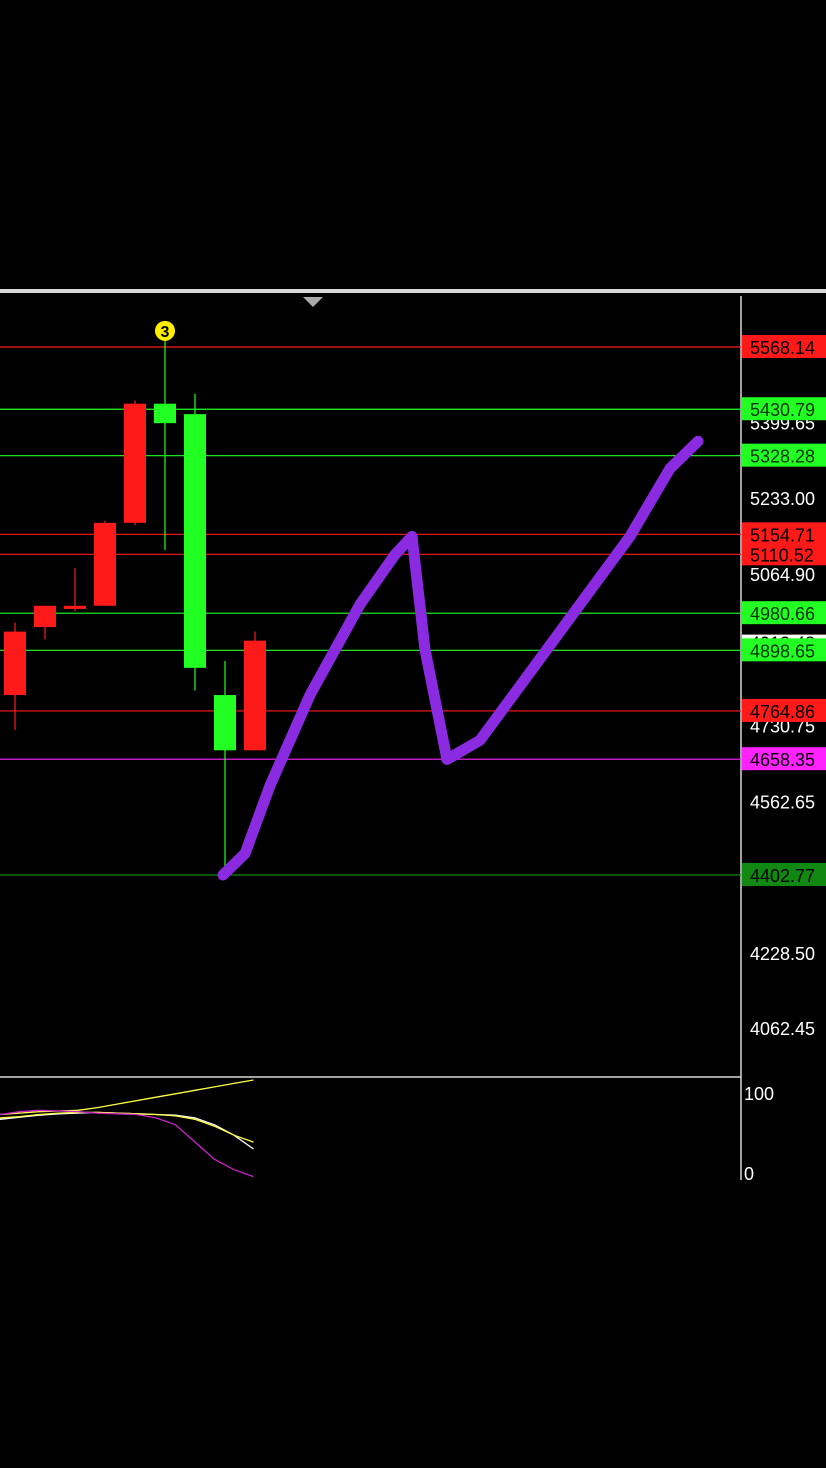  Describe the element at coordinates (759, 1094) in the screenshot. I see `indicator-tick-label: 100` at that location.